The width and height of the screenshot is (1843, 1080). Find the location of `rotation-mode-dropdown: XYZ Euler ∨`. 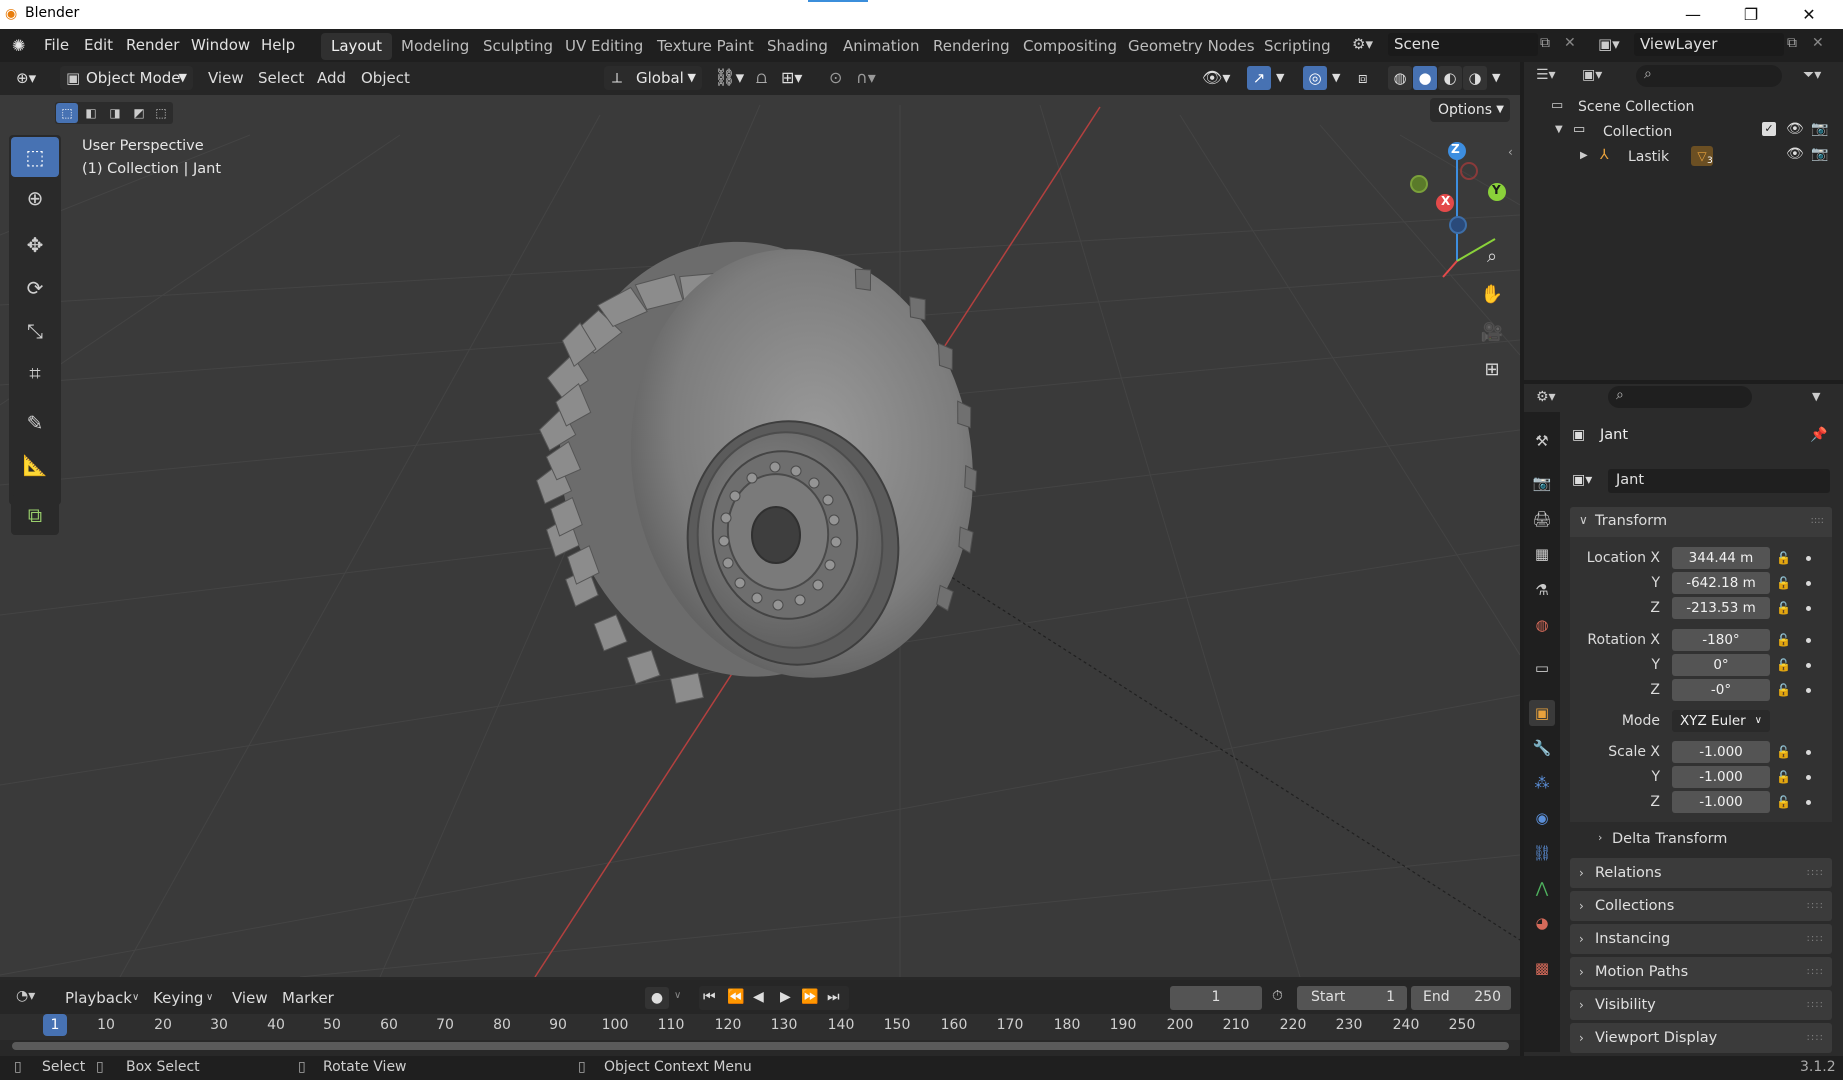

rotation-mode-dropdown: XYZ Euler ∨ is located at coordinates (1721, 721).